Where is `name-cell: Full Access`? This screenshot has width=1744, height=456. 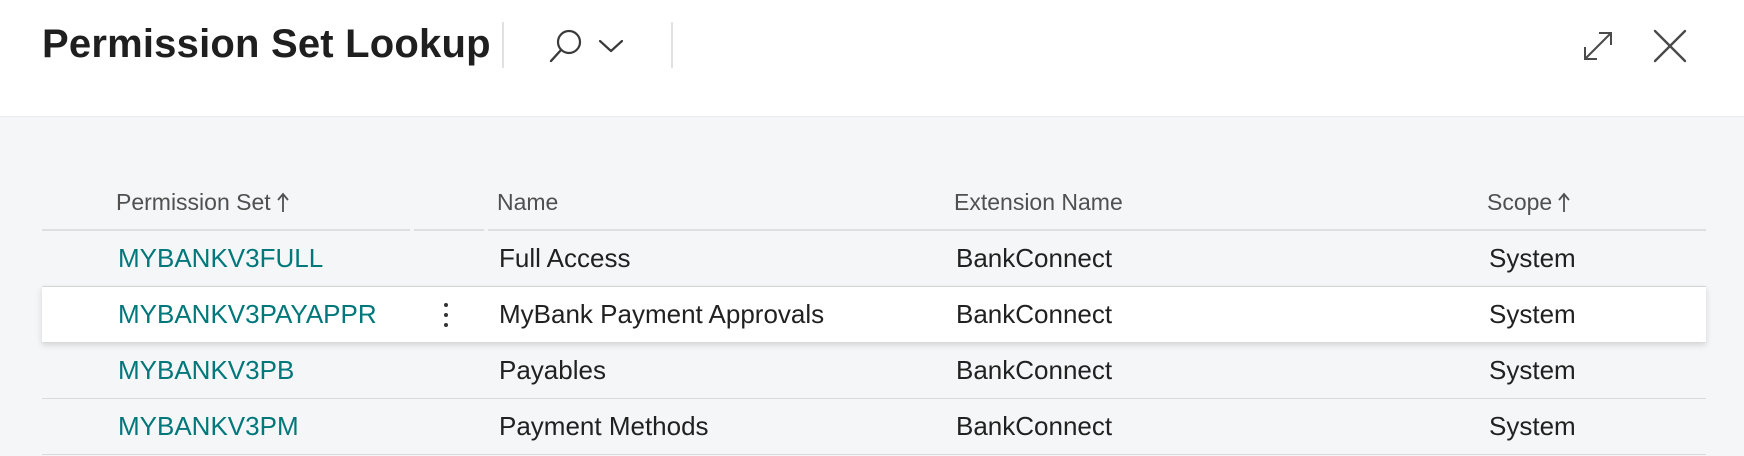 name-cell: Full Access is located at coordinates (565, 258).